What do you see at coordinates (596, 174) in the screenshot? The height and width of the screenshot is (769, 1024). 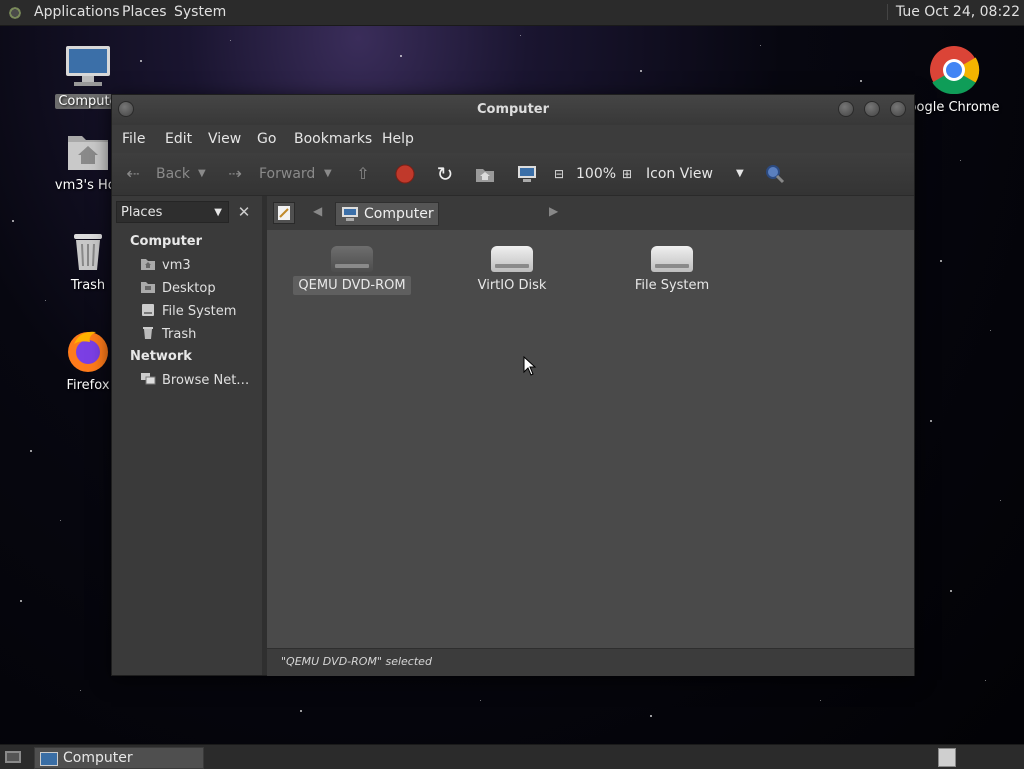 I see `zoom-level: 100%` at bounding box center [596, 174].